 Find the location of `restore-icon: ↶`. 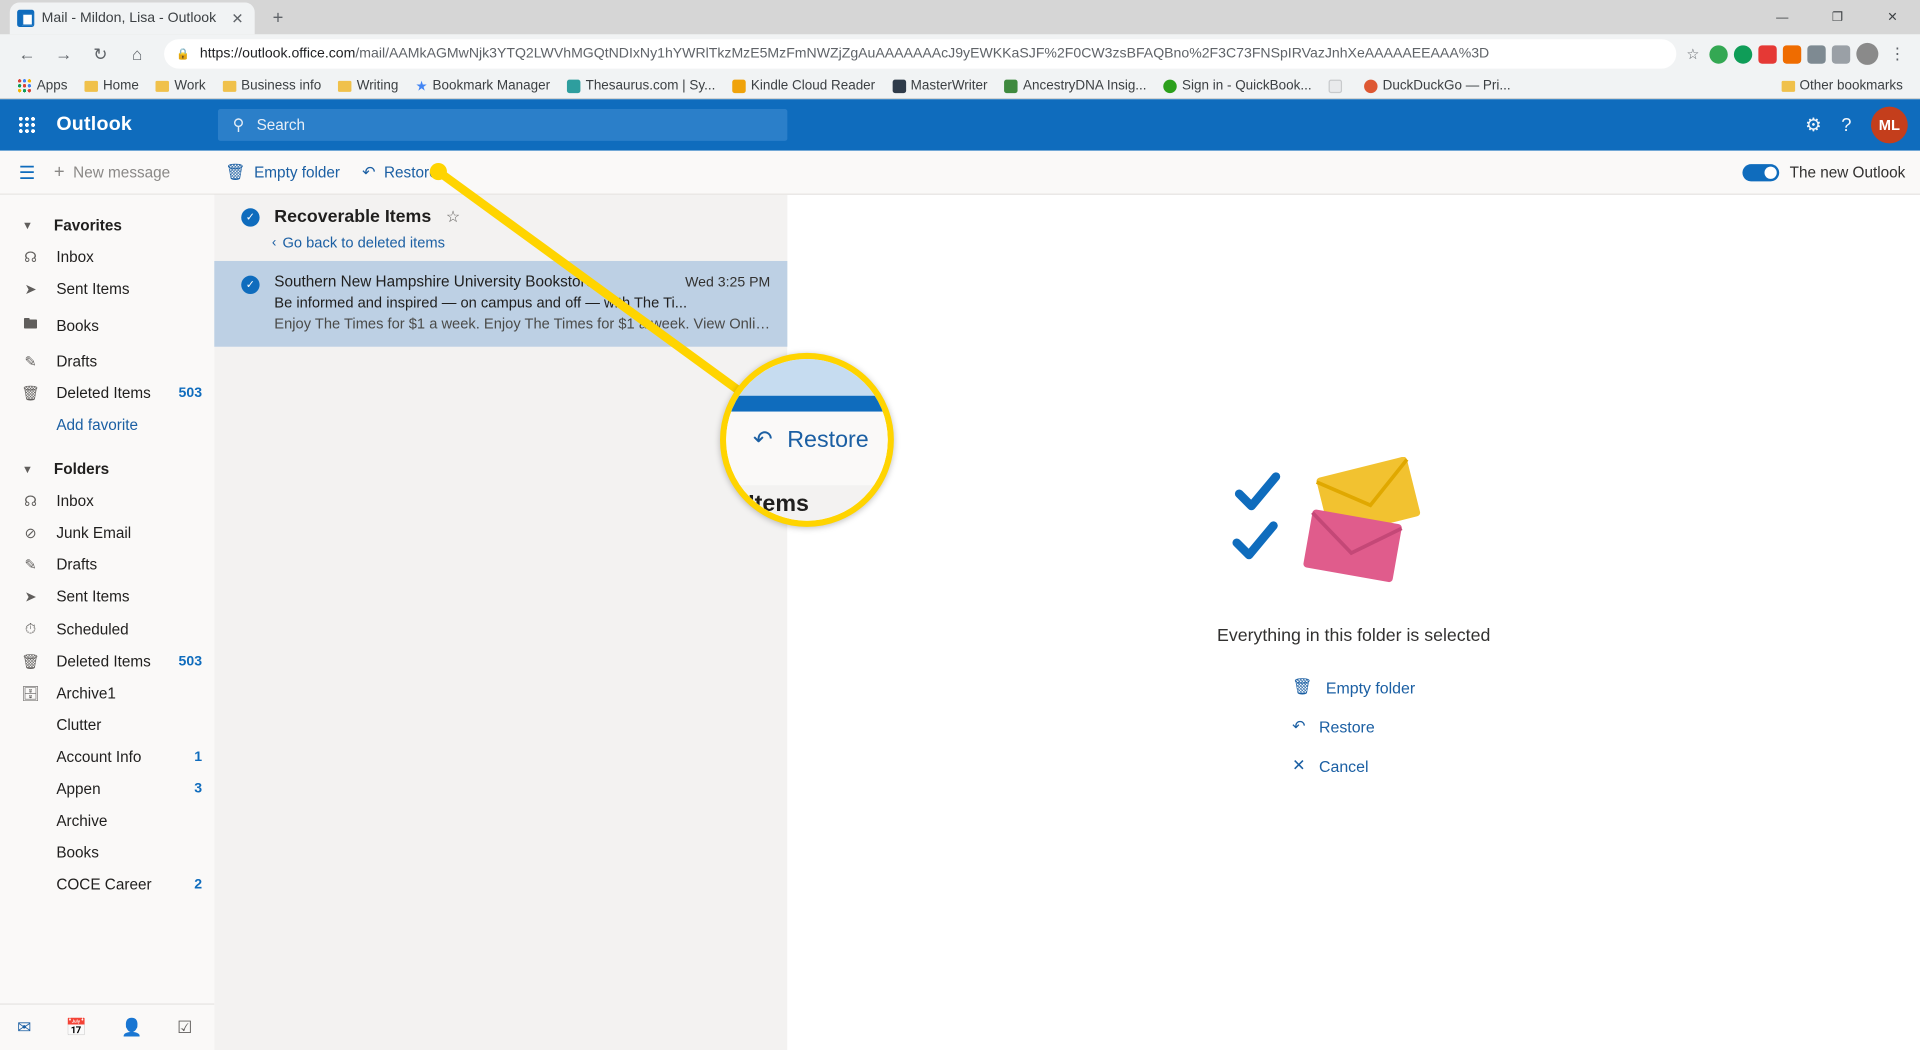

restore-icon: ↶ is located at coordinates (763, 440).